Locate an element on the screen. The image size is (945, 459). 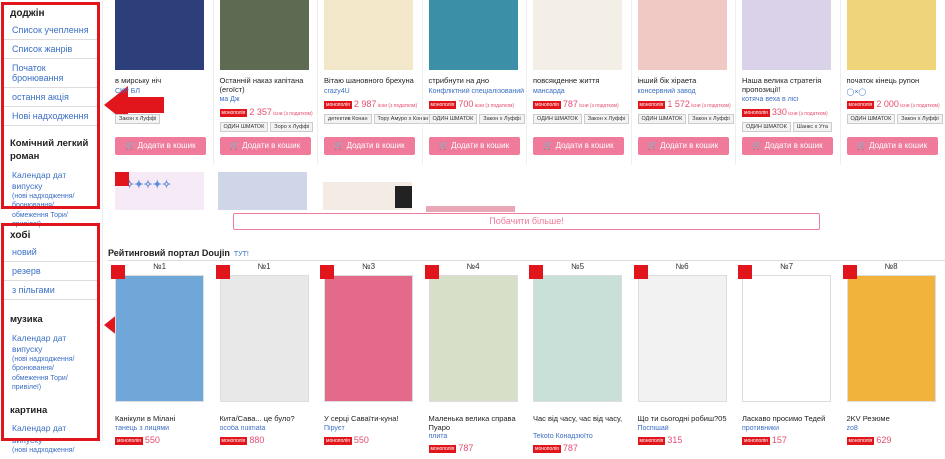
product-circle: котяча веха в лісі is located at coordinates (790, 99).